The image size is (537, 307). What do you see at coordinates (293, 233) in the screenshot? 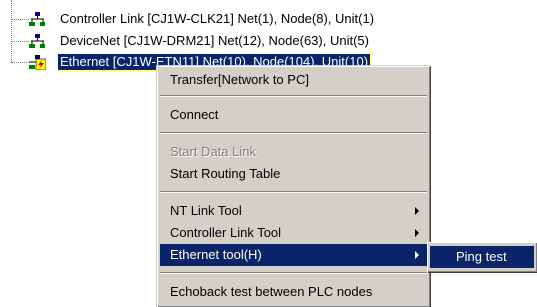
I see `menu-item-controller-link-tool: Controller Link Tool` at bounding box center [293, 233].